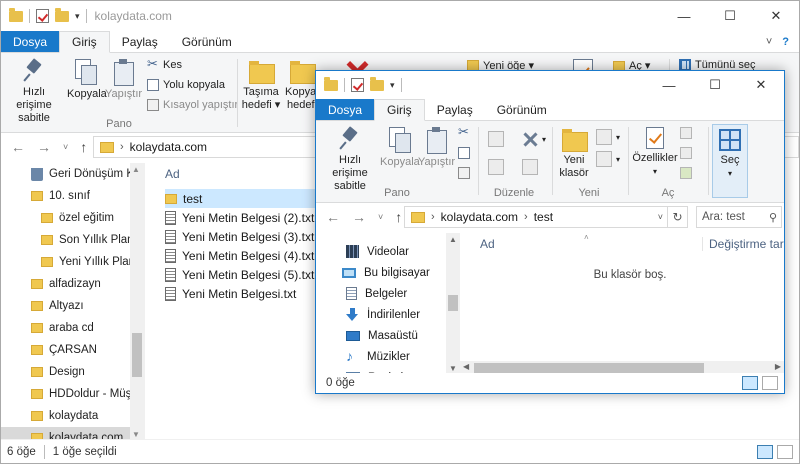  I want to click on copy-path-button: Yolu kopyala, so click(186, 85).